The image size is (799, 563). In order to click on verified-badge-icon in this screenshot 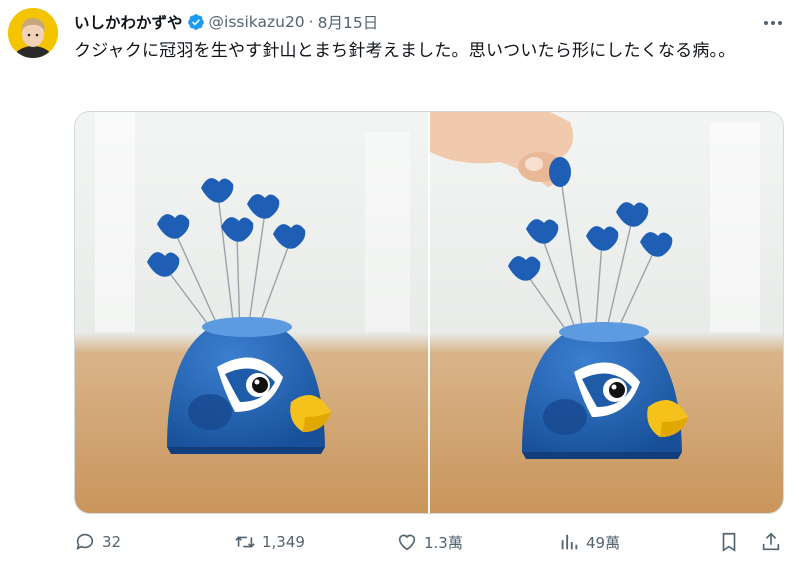, I will do `click(195, 22)`.